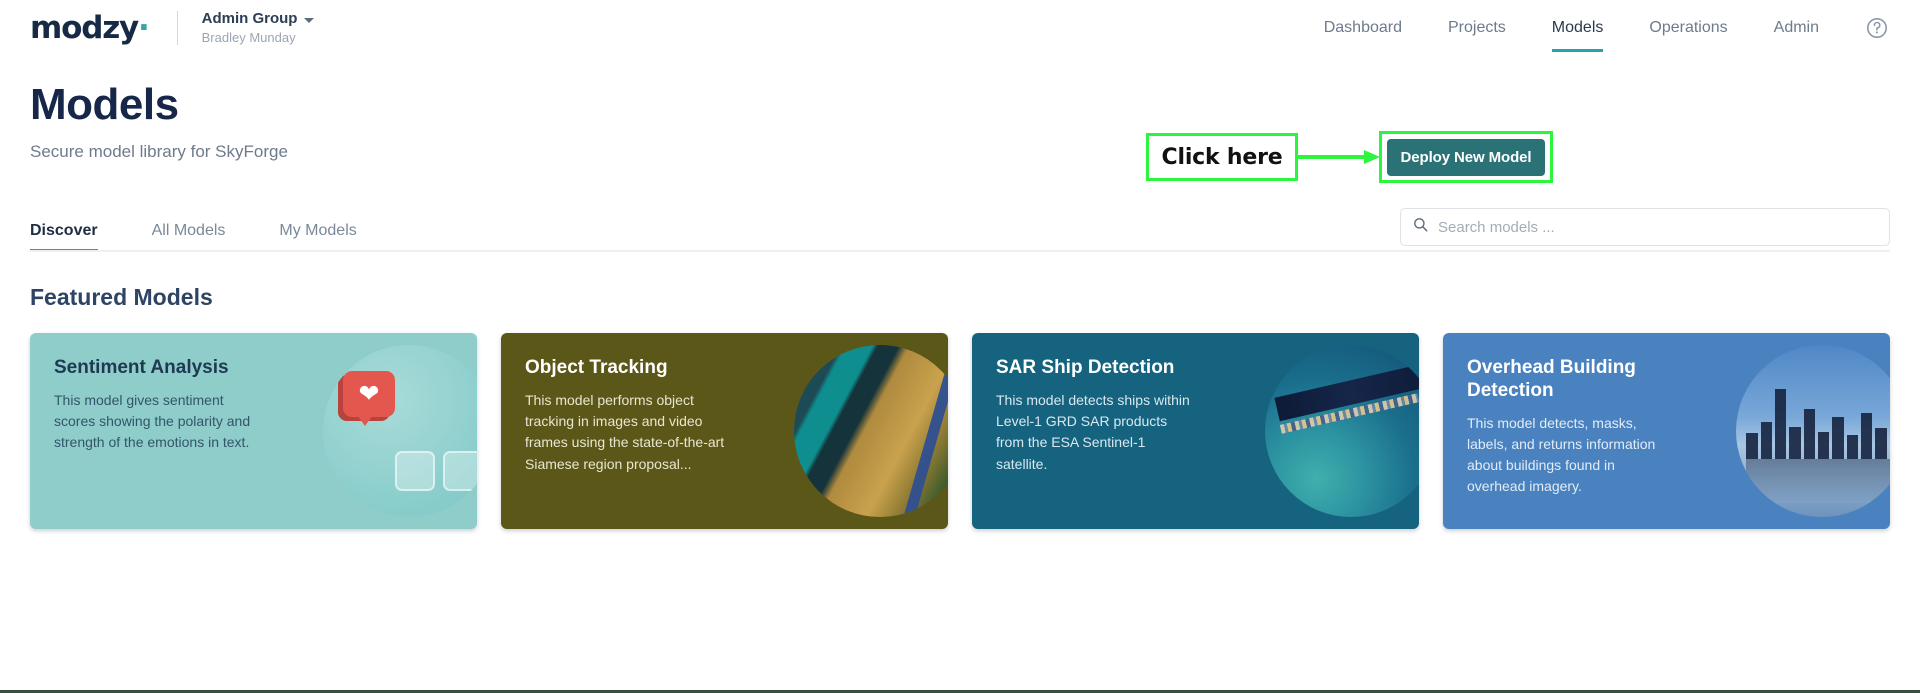 This screenshot has width=1920, height=693. What do you see at coordinates (249, 18) in the screenshot?
I see `user-group-label: Admin Group` at bounding box center [249, 18].